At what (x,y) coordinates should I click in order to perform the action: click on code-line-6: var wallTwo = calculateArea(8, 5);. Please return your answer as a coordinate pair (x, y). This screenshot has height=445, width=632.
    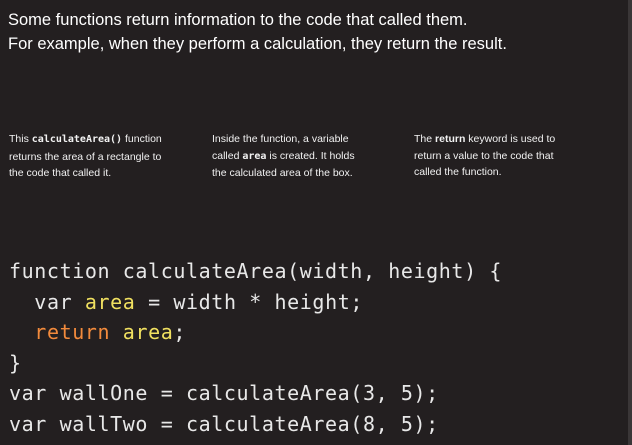
    Looking at the image, I should click on (224, 423).